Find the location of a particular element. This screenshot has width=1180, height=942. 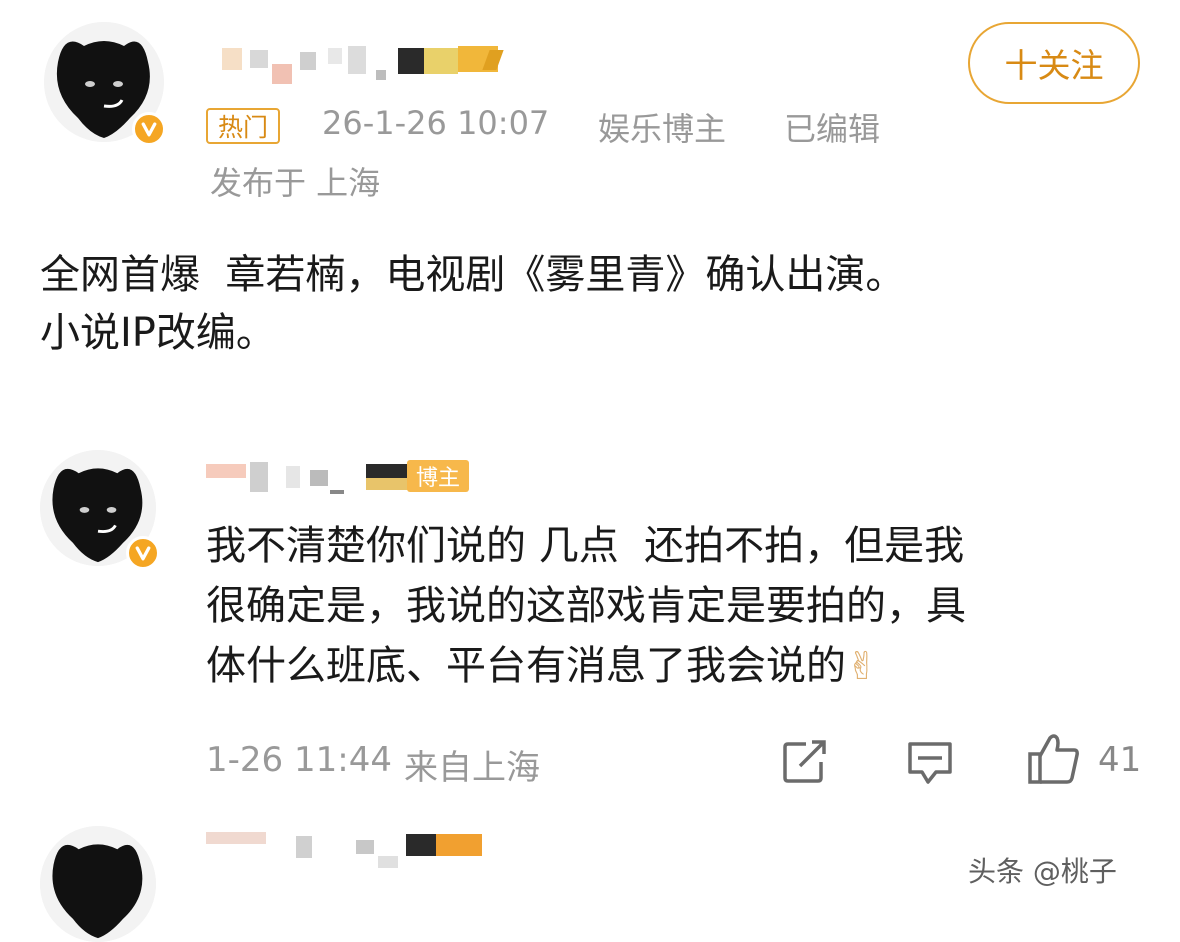

next-commenter-avatar is located at coordinates (98, 884).